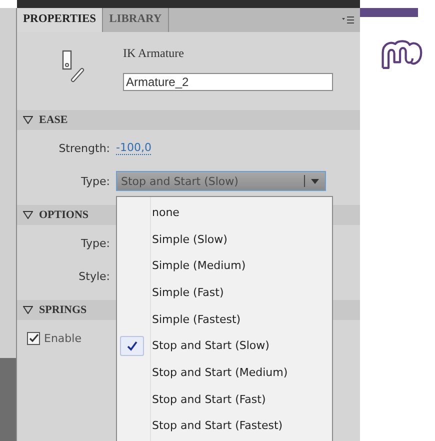  What do you see at coordinates (224, 292) in the screenshot?
I see `menu-item: Simple (Fast)` at bounding box center [224, 292].